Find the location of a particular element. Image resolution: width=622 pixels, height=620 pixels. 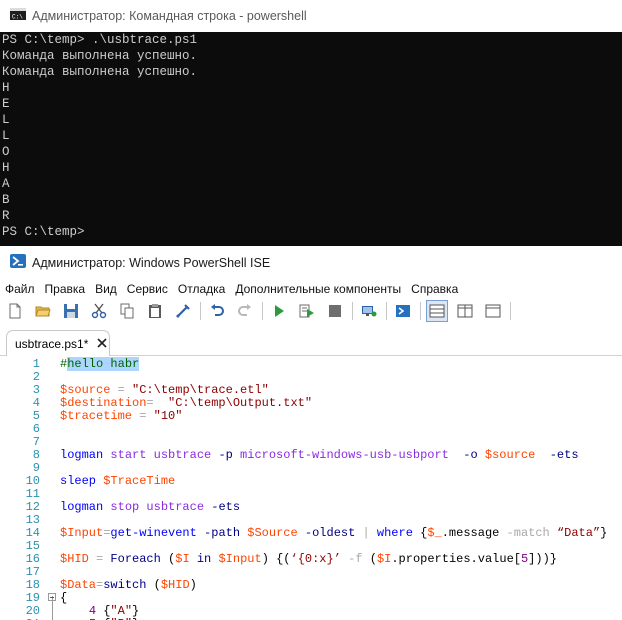

script-tabs: usbtrace.ps1* is located at coordinates (311, 341).